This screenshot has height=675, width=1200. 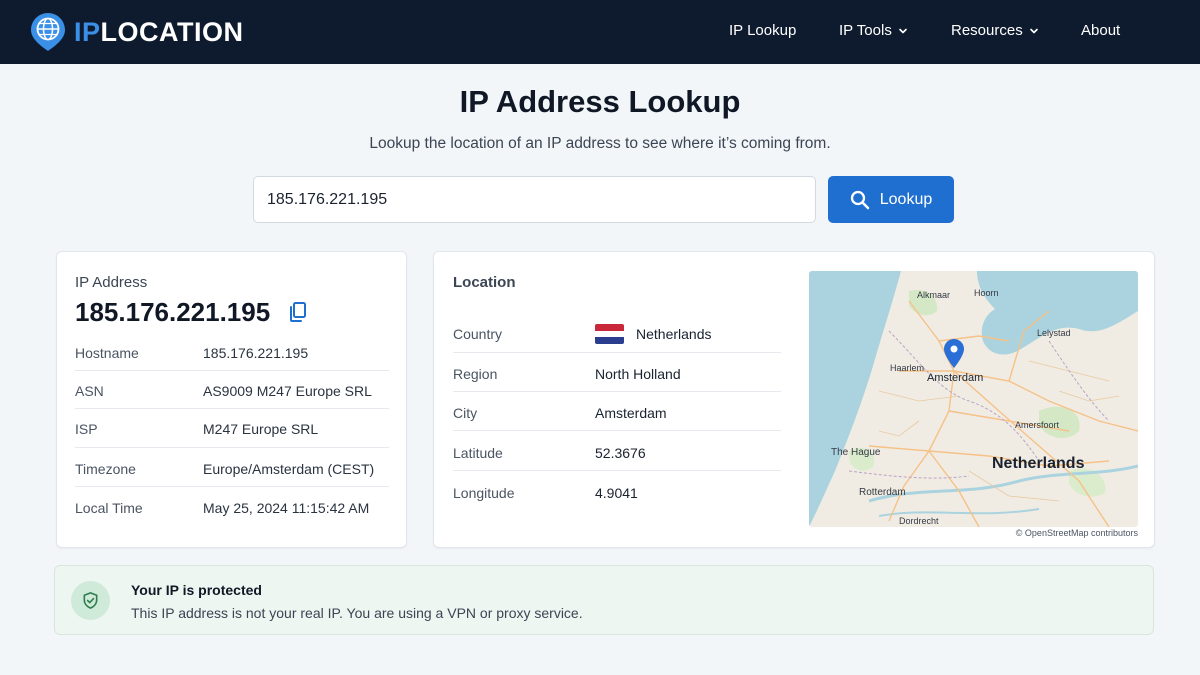 What do you see at coordinates (484, 282) in the screenshot?
I see `location-heading: Location` at bounding box center [484, 282].